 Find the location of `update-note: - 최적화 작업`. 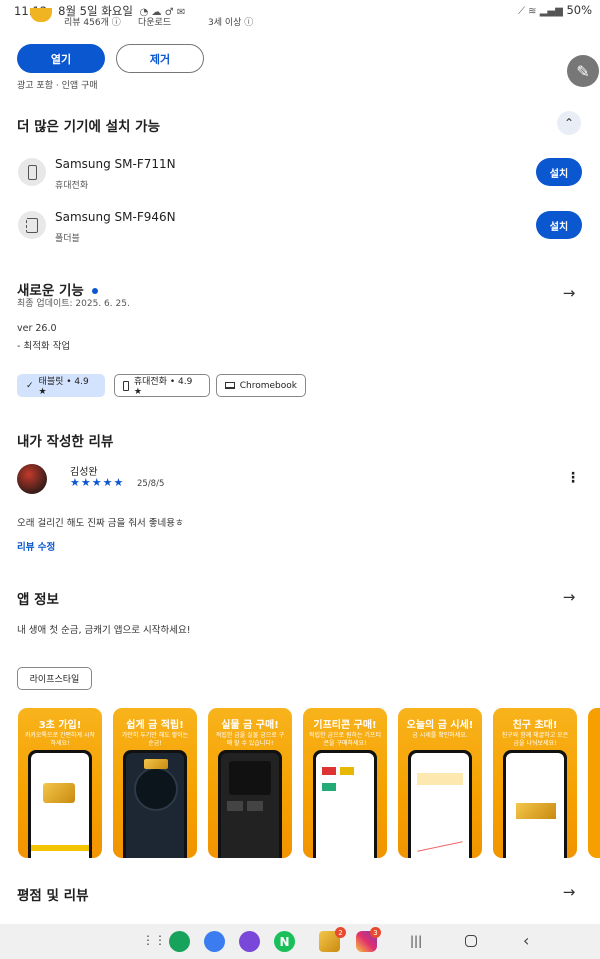

update-note: - 최적화 작업 is located at coordinates (44, 346).